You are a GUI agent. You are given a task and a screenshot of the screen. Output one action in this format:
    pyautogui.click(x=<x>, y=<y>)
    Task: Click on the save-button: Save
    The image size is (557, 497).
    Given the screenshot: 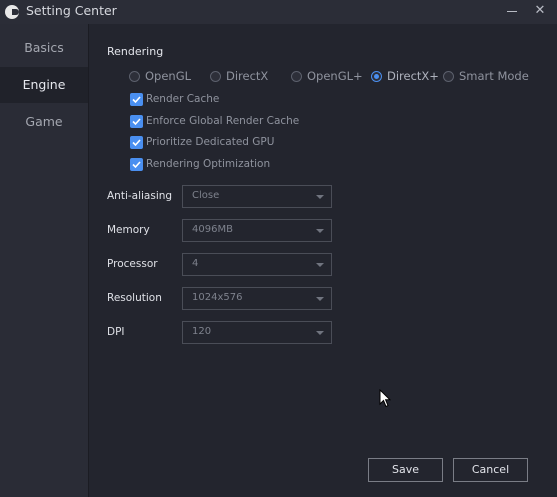 What is the action you would take?
    pyautogui.click(x=405, y=470)
    